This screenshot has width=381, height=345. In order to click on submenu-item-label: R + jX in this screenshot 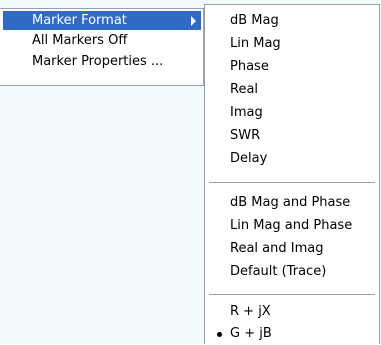, I will do `click(250, 311)`.